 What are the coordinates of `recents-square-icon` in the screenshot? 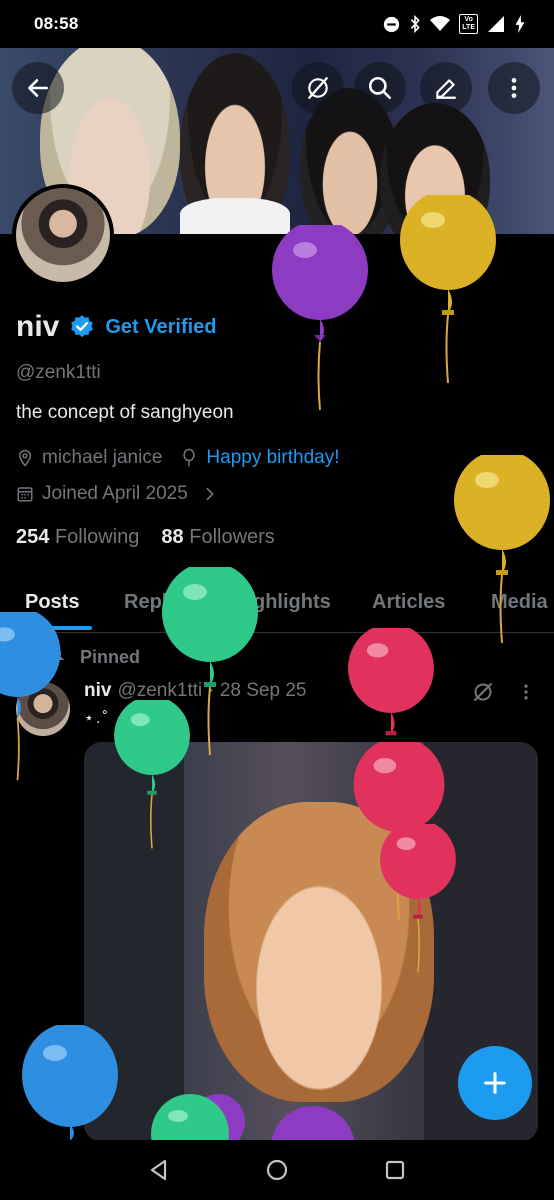 It's located at (395, 1170).